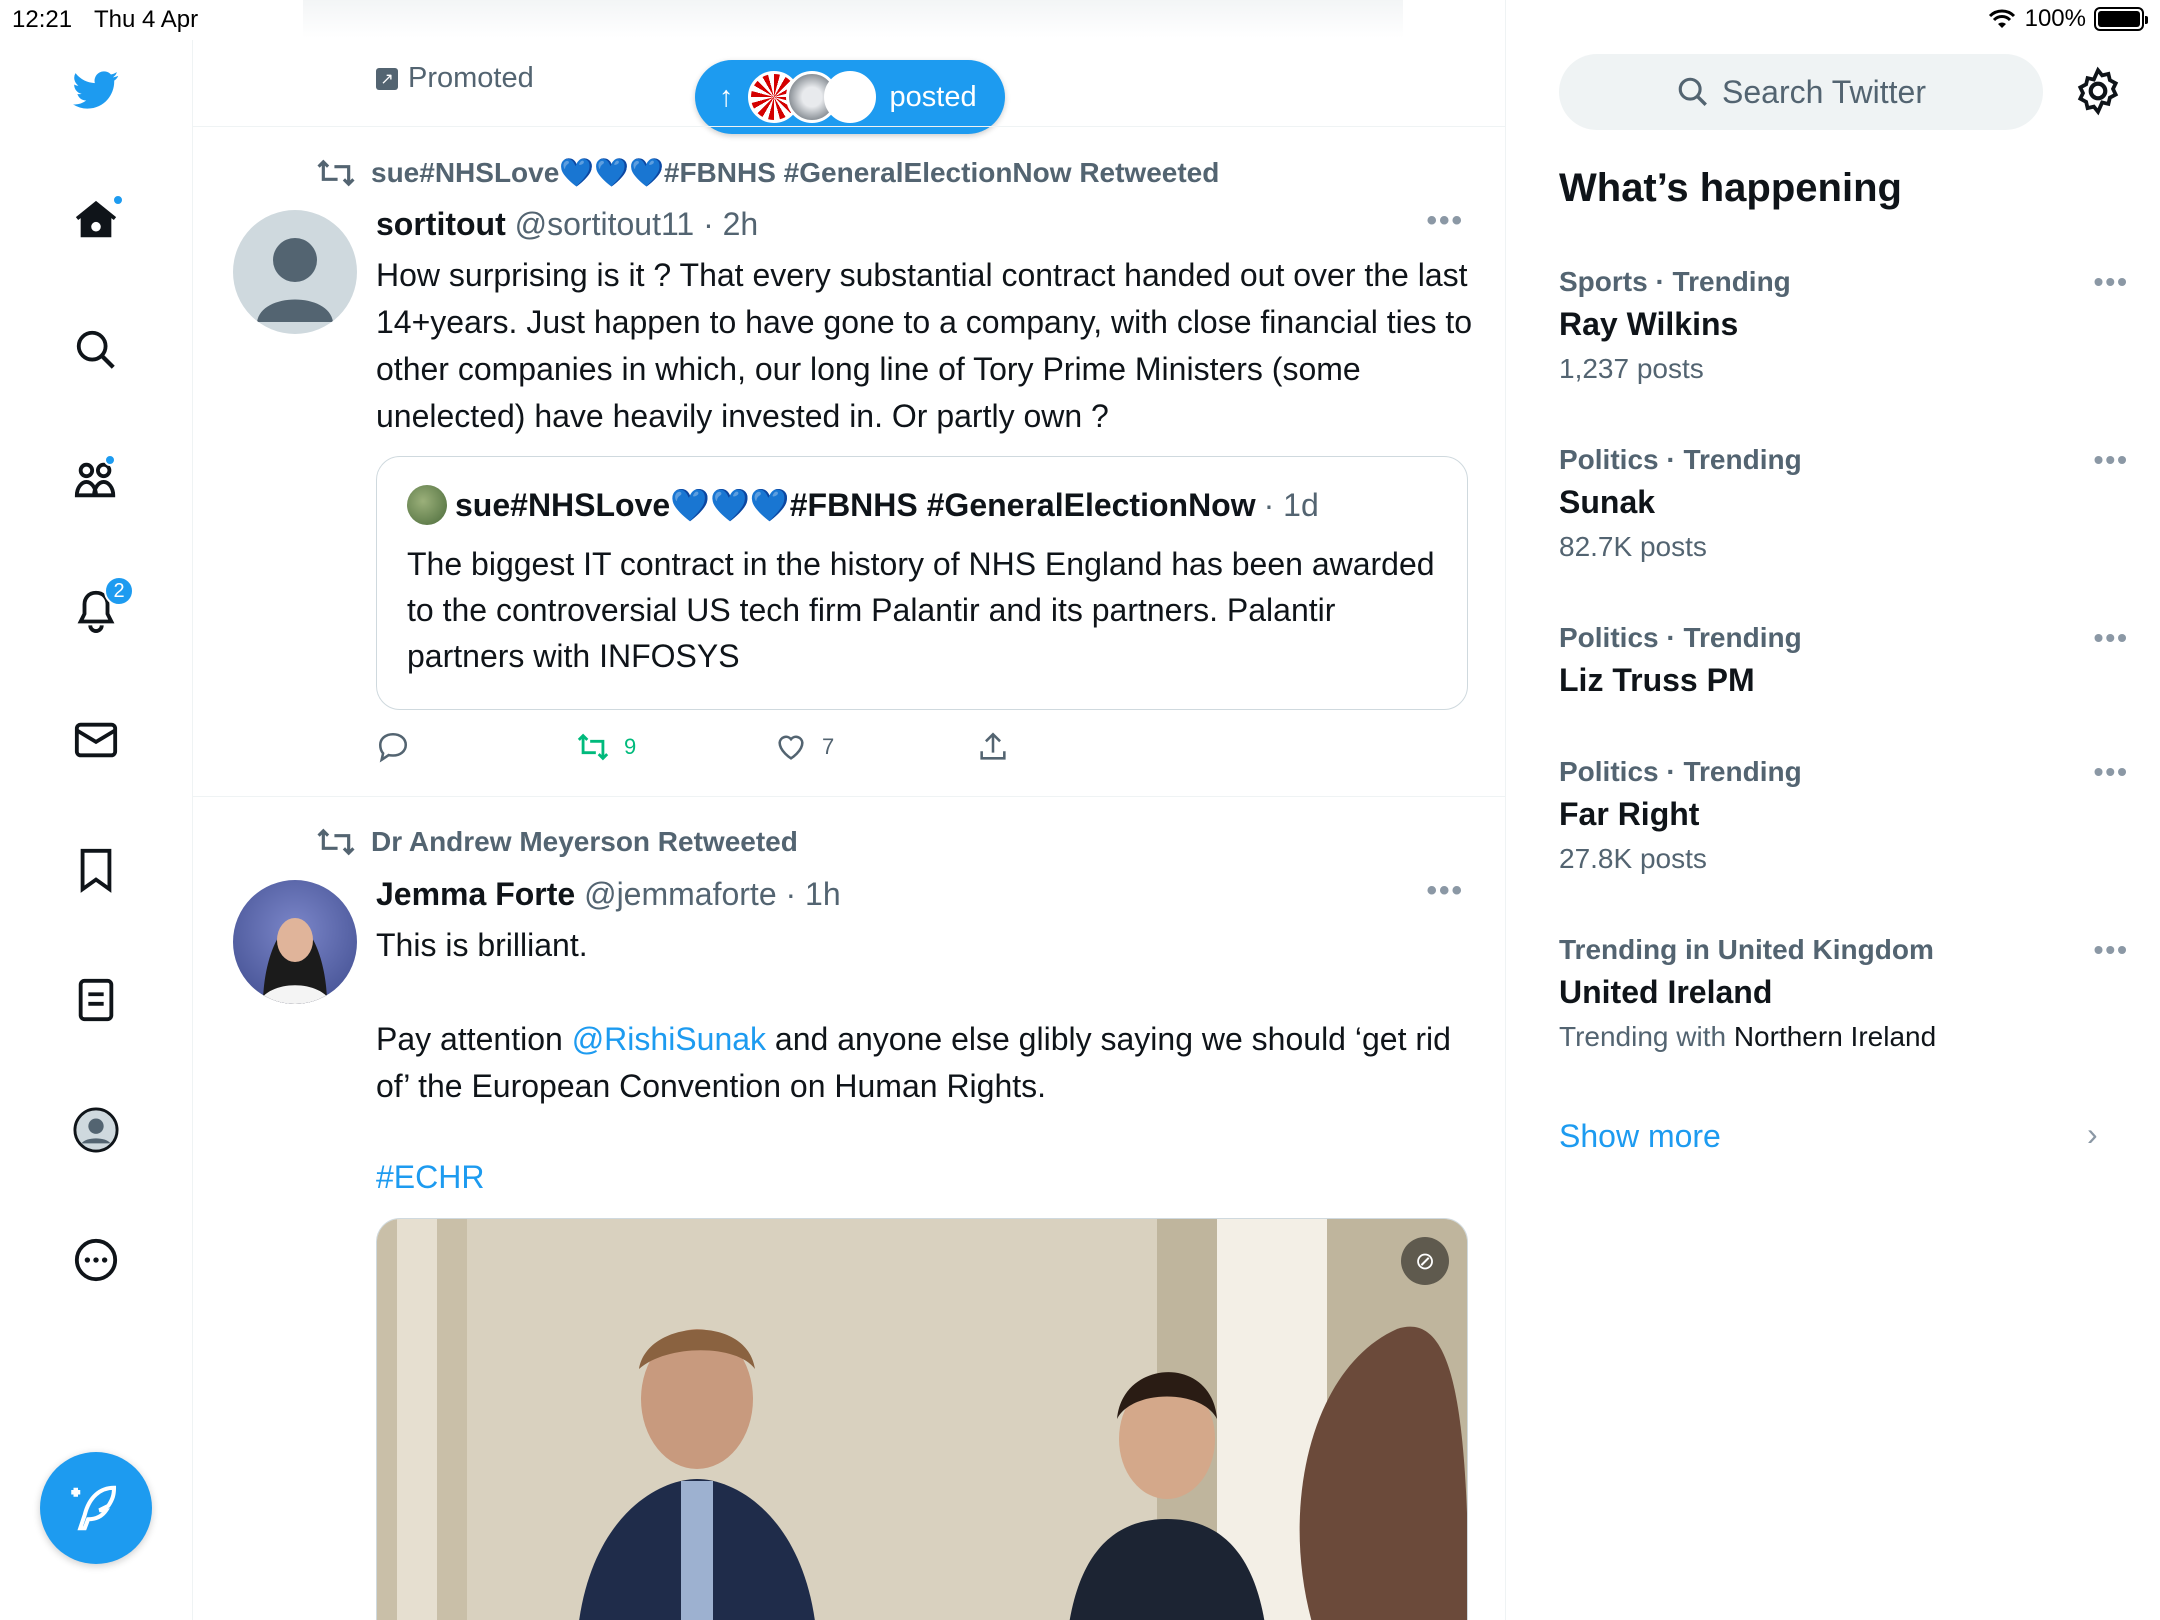 The height and width of the screenshot is (1620, 2160). Describe the element at coordinates (1746, 949) in the screenshot. I see `trend-category: Trending in United Kingdom` at that location.